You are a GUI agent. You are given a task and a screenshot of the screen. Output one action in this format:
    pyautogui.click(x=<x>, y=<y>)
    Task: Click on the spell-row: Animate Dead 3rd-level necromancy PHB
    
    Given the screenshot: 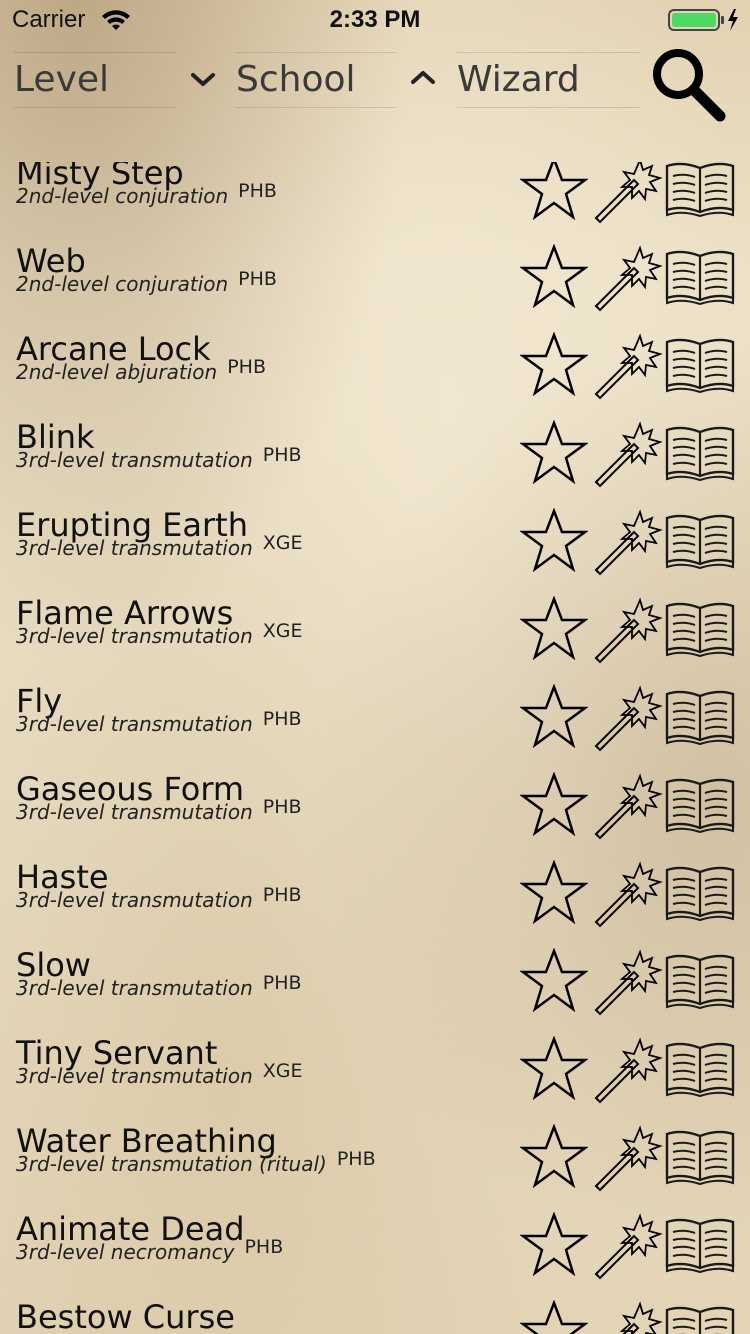 What is the action you would take?
    pyautogui.click(x=375, y=1254)
    